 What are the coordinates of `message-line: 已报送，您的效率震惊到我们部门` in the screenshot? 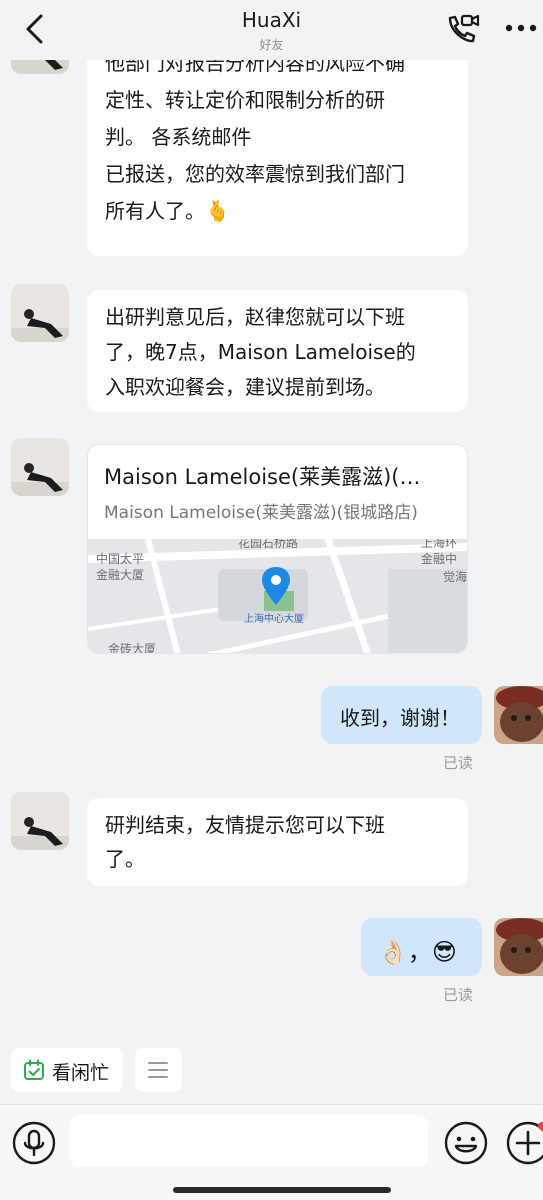 It's located at (255, 174).